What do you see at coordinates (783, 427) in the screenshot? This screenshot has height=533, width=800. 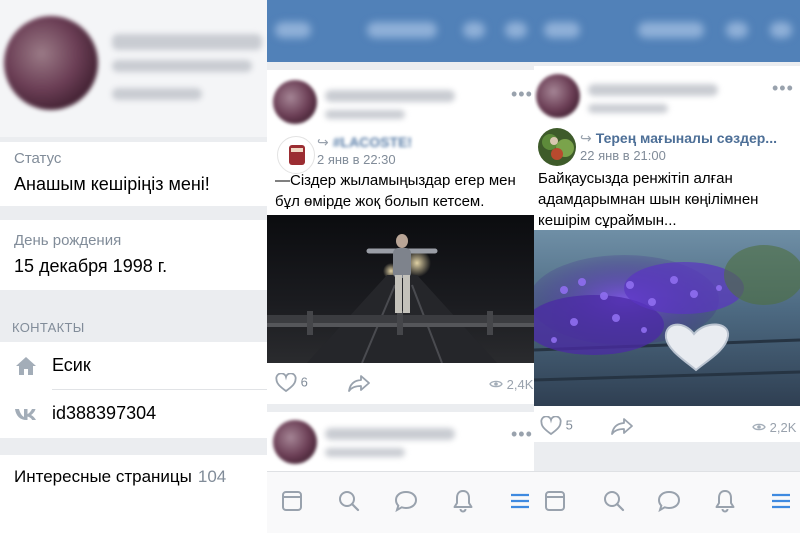 I see `views-count: 2,2K` at bounding box center [783, 427].